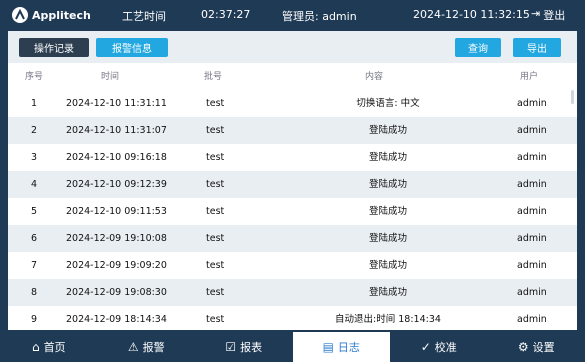  I want to click on cell-no: 6, so click(34, 238).